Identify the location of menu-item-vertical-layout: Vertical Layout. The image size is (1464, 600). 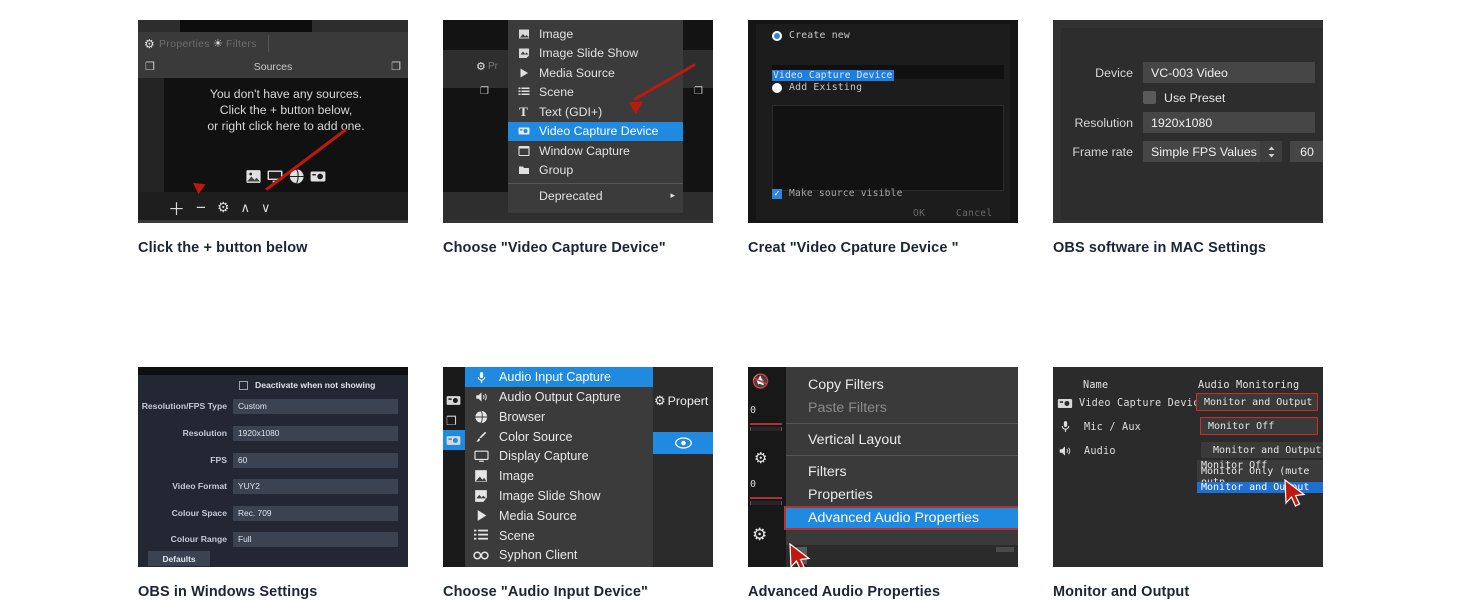
(902, 439).